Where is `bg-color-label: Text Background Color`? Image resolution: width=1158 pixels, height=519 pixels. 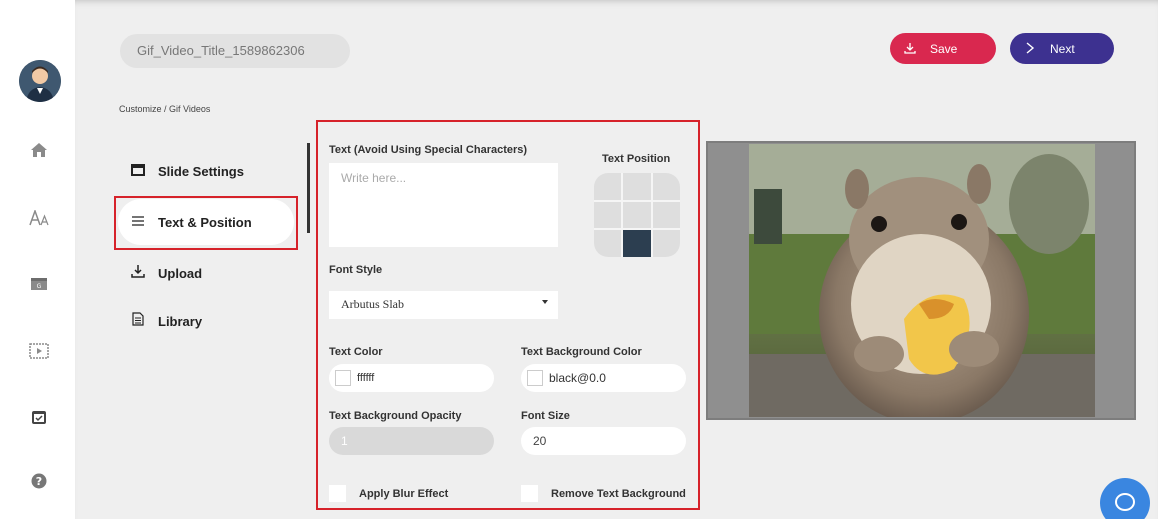
bg-color-label: Text Background Color is located at coordinates (581, 352).